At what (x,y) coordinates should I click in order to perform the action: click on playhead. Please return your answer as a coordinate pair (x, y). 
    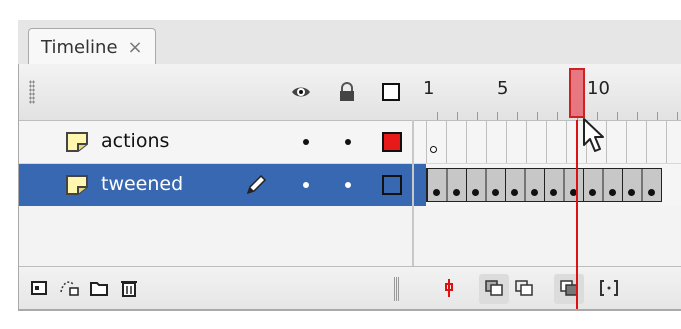
    Looking at the image, I should click on (577, 93).